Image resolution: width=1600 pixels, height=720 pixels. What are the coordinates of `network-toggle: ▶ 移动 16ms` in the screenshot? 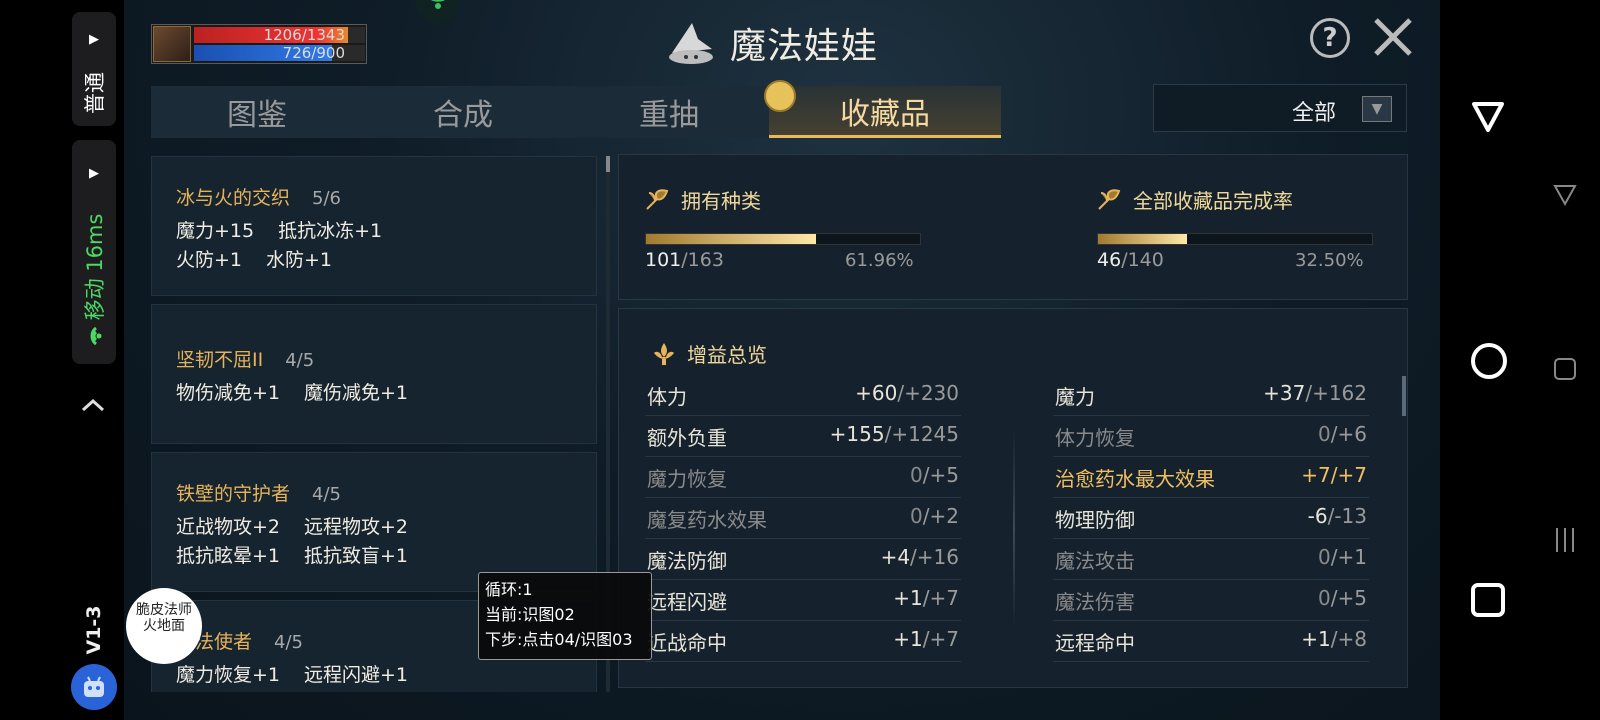 It's located at (94, 252).